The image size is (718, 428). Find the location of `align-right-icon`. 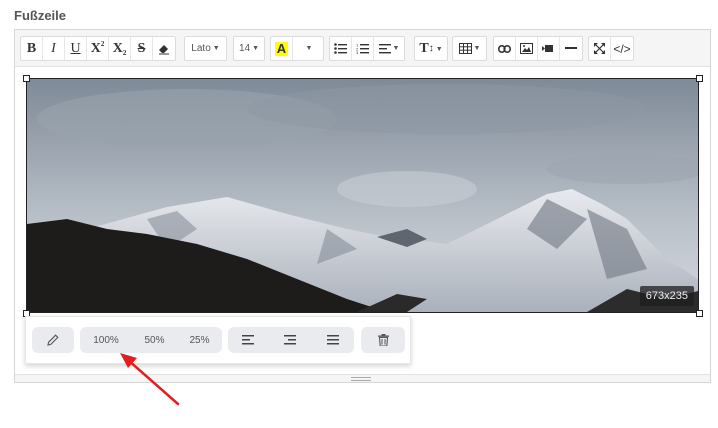

align-right-icon is located at coordinates (289, 340).